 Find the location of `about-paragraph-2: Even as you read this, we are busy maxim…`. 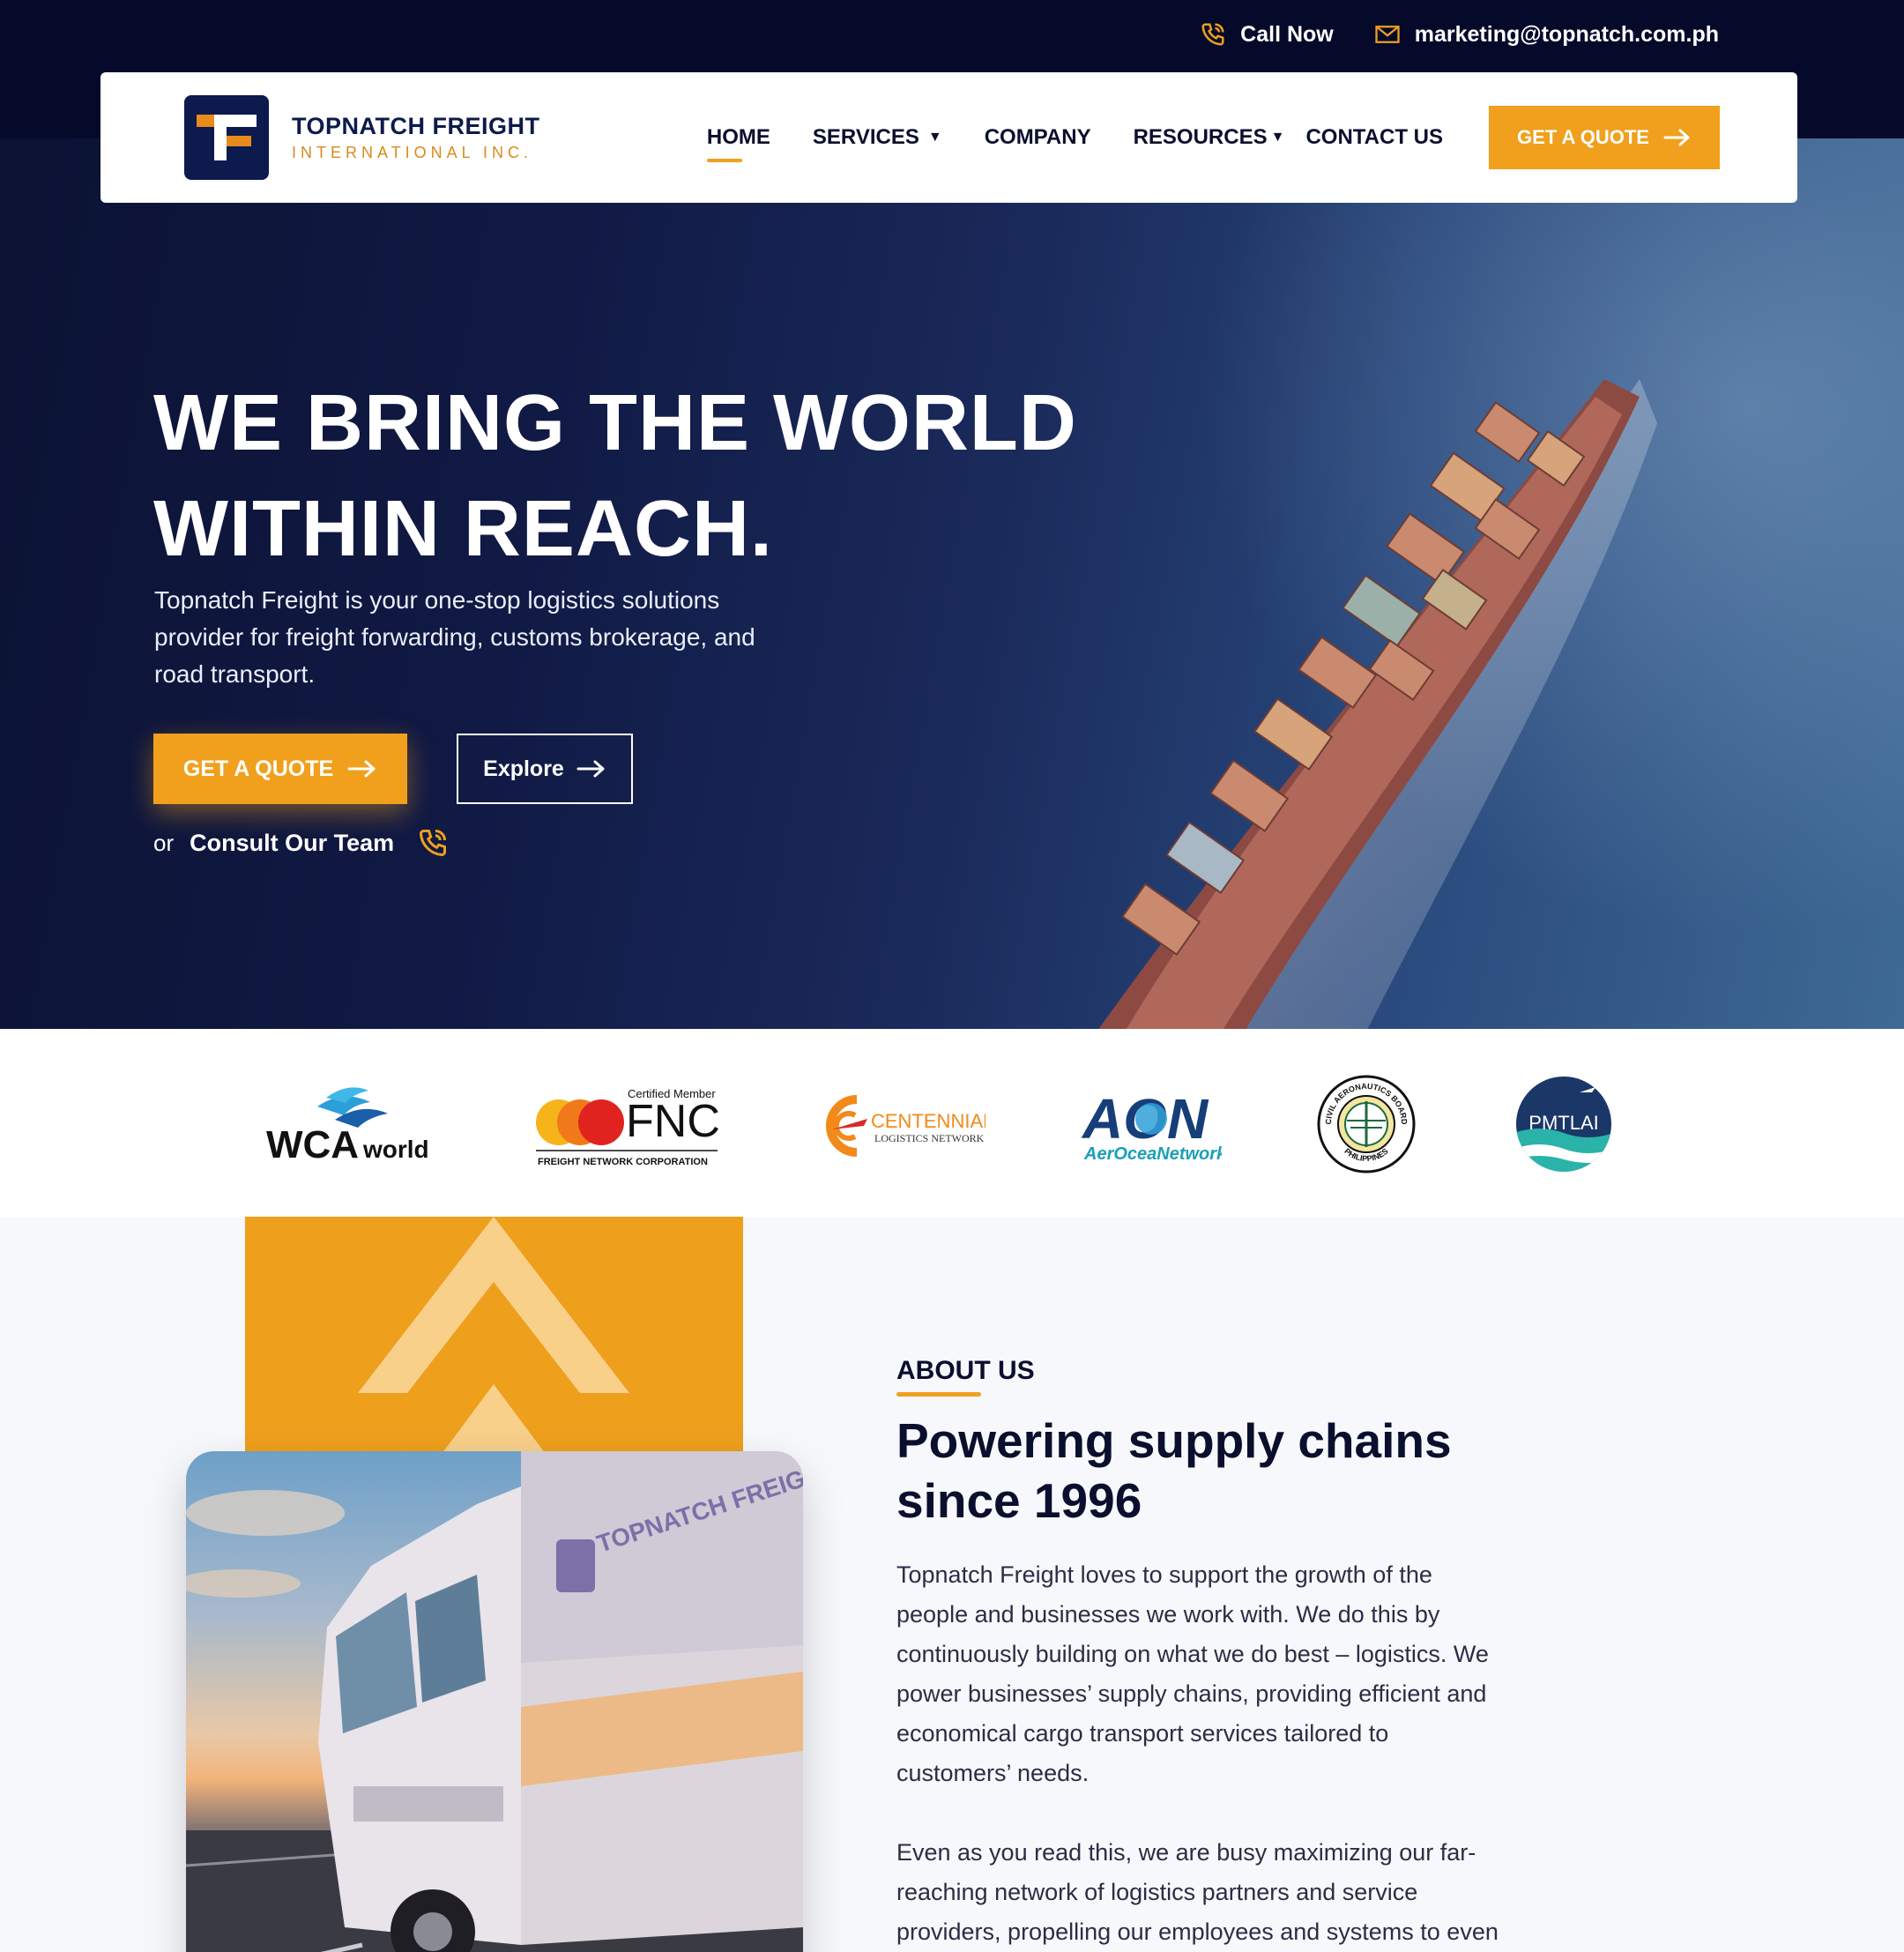

about-paragraph-2: Even as you read this, we are busy maxim… is located at coordinates (1249, 1892).